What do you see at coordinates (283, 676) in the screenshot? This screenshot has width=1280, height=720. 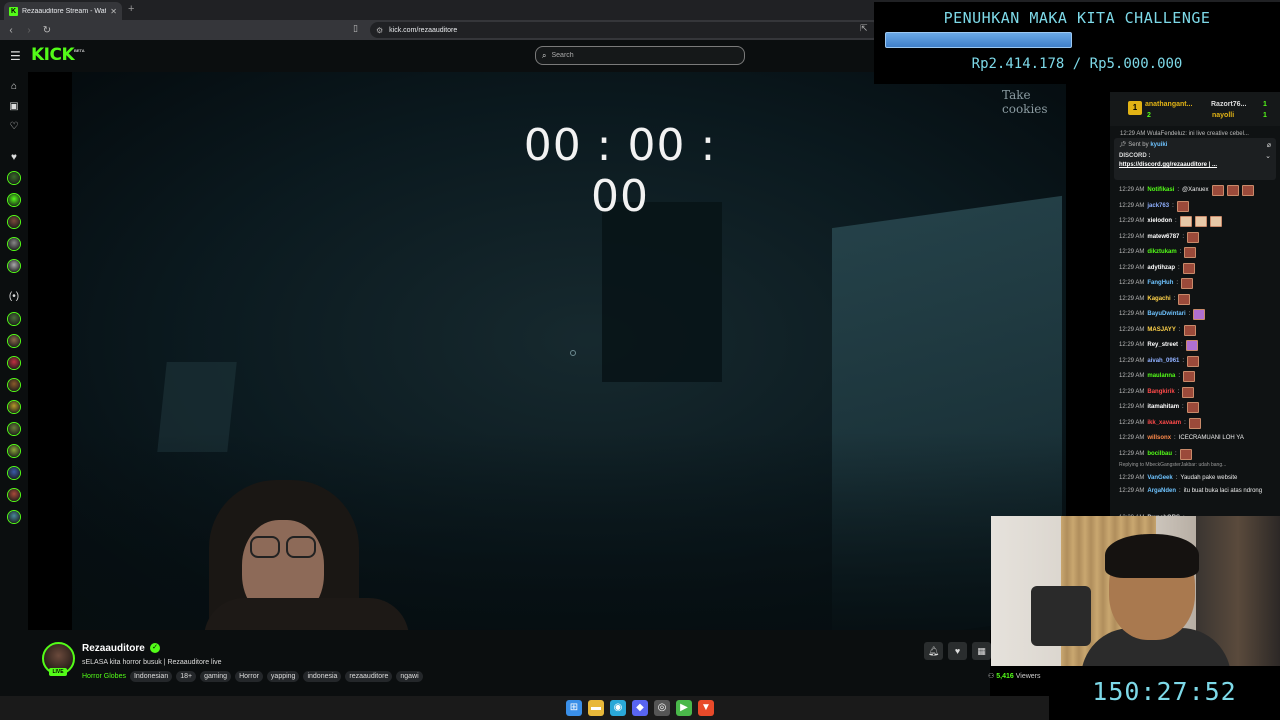 I see `tag: yapping` at bounding box center [283, 676].